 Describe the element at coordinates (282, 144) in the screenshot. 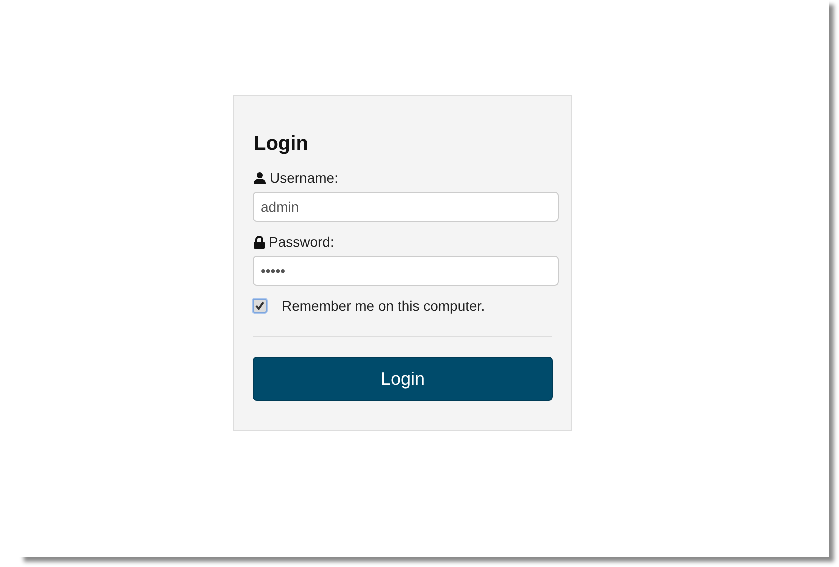

I see `form-title: Login` at that location.